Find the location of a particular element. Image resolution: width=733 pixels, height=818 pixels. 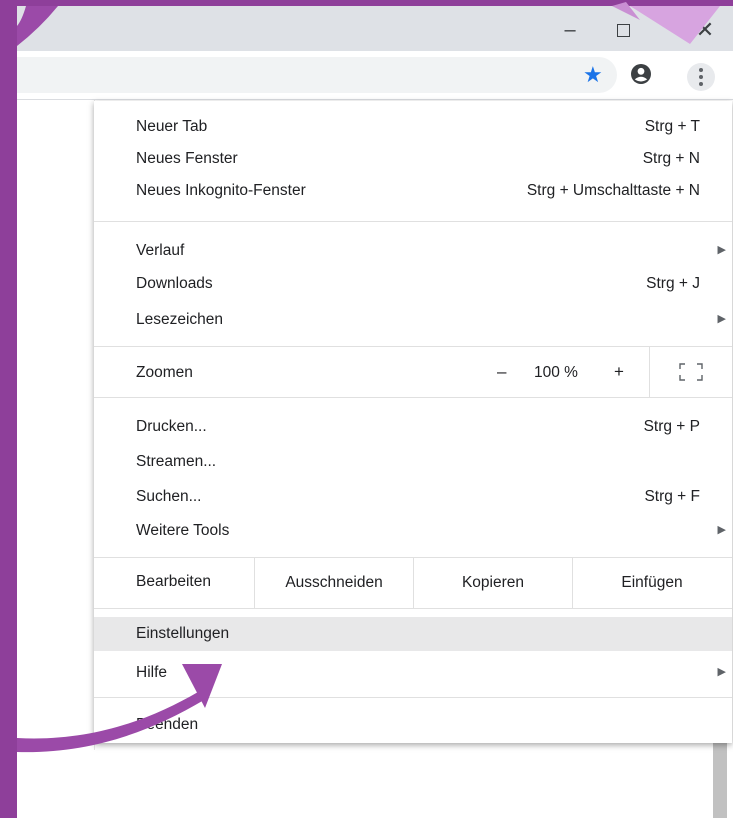

edit-label: Bearbeiten is located at coordinates (173, 581).